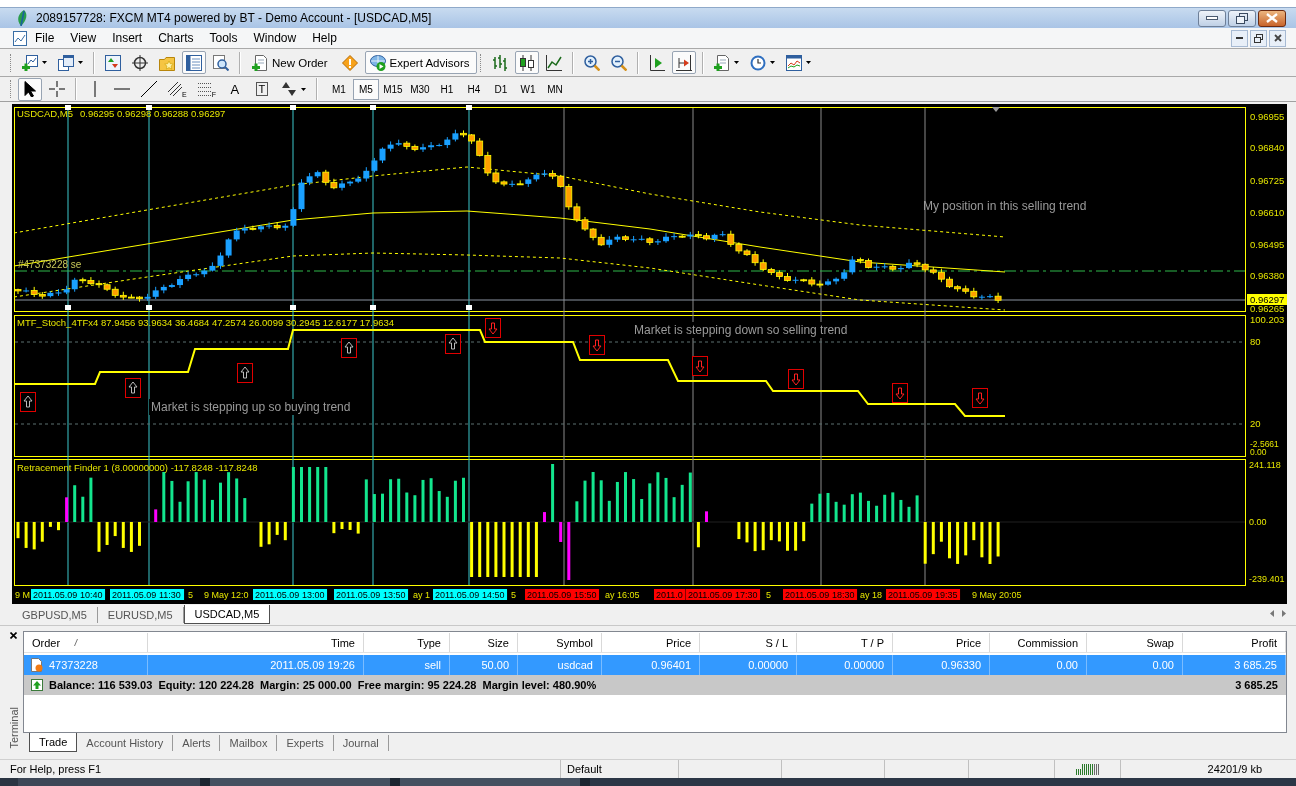  I want to click on column-header: Type, so click(407, 642).